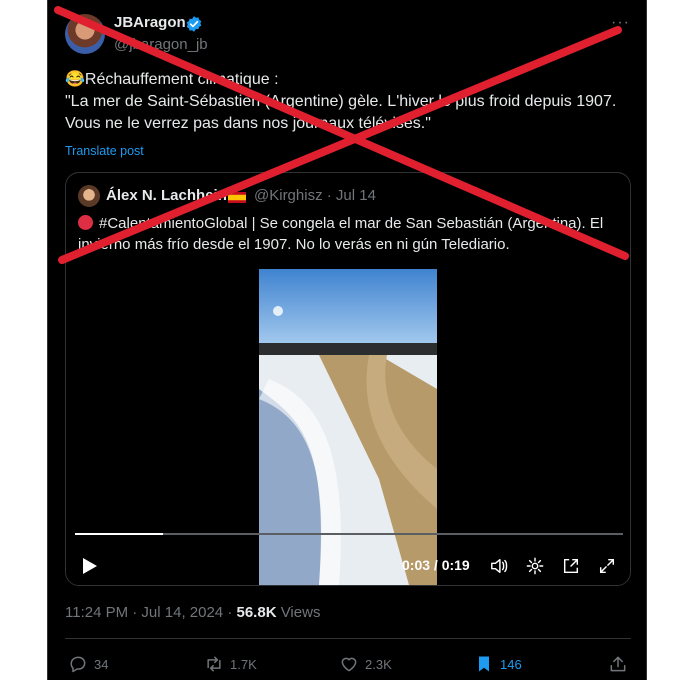 The image size is (696, 680). What do you see at coordinates (237, 197) in the screenshot?
I see `spain-flag-icon` at bounding box center [237, 197].